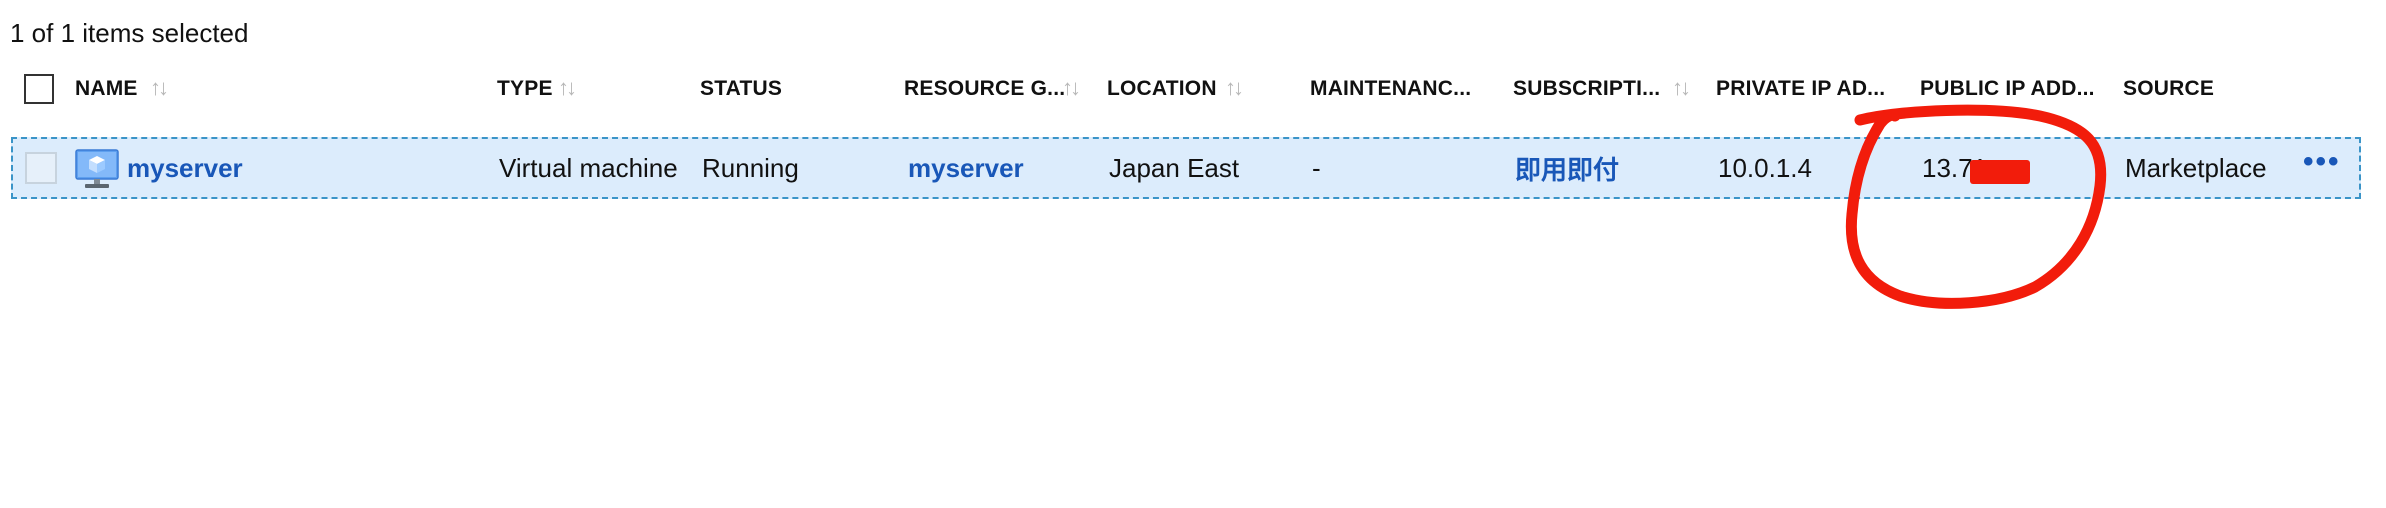 The width and height of the screenshot is (2386, 508). What do you see at coordinates (1316, 167) in the screenshot?
I see `vm-maintenance: -` at bounding box center [1316, 167].